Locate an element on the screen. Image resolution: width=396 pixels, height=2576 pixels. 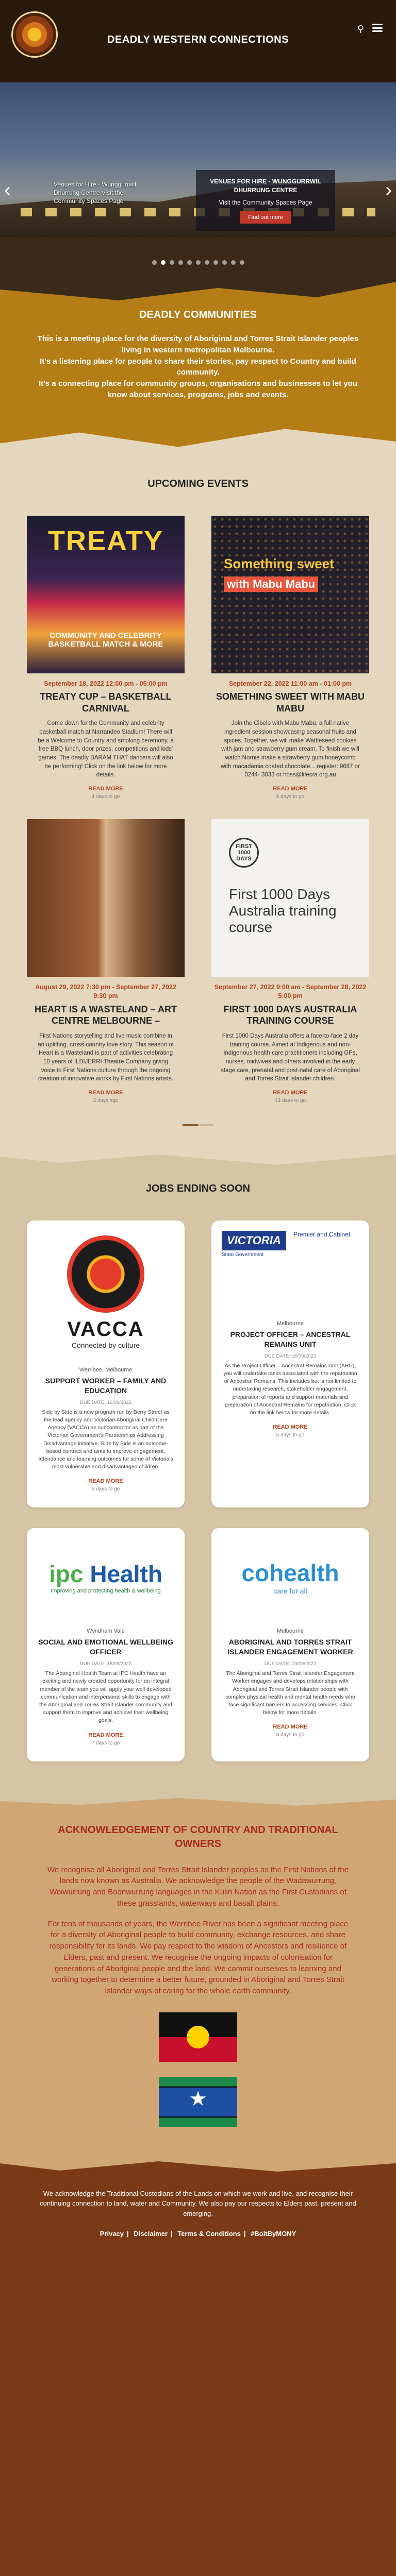
hero-box-text: Visit the Community Spaces Page is located at coordinates (265, 202).